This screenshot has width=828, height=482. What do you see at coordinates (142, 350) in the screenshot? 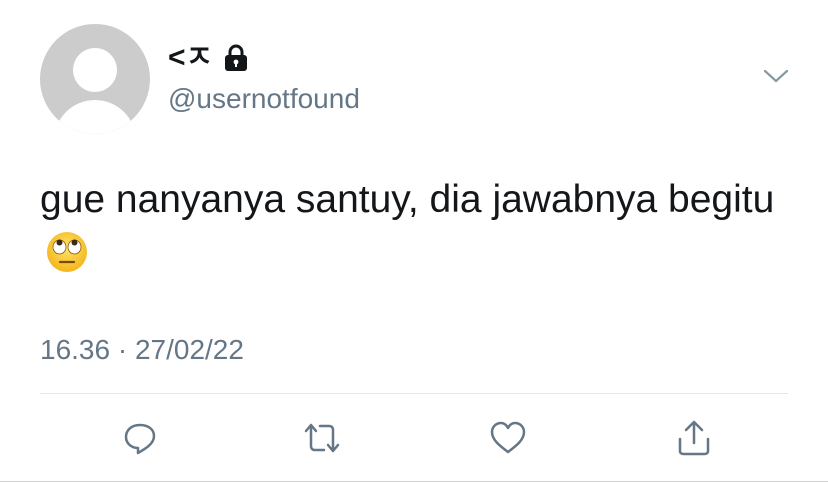
I see `tweet-timestamp: 16.36 · 27/02/22` at bounding box center [142, 350].